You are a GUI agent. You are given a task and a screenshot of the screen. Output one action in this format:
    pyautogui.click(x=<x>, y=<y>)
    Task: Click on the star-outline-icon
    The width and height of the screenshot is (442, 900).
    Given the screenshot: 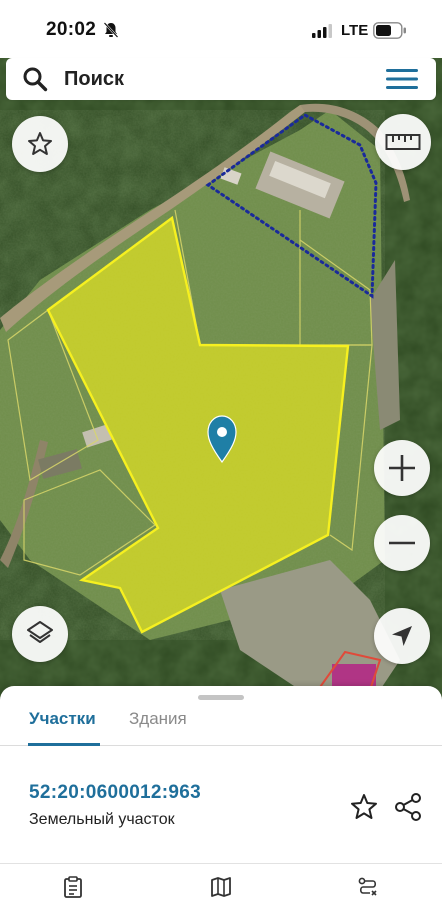 What is the action you would take?
    pyautogui.click(x=40, y=143)
    